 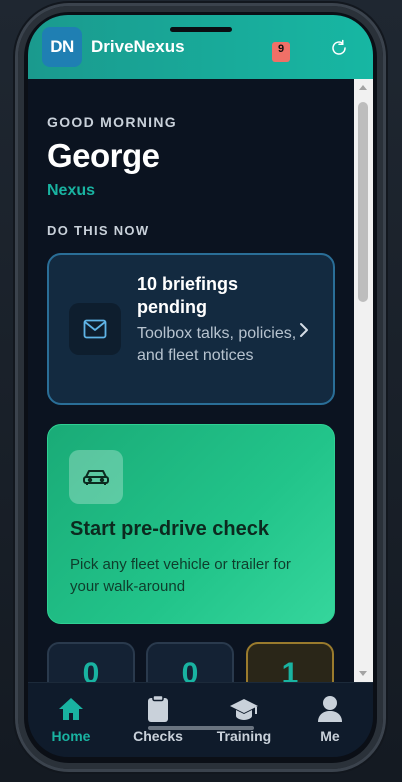 I want to click on bottom-tab-bar: Home Checks Training Me, so click(x=200, y=719).